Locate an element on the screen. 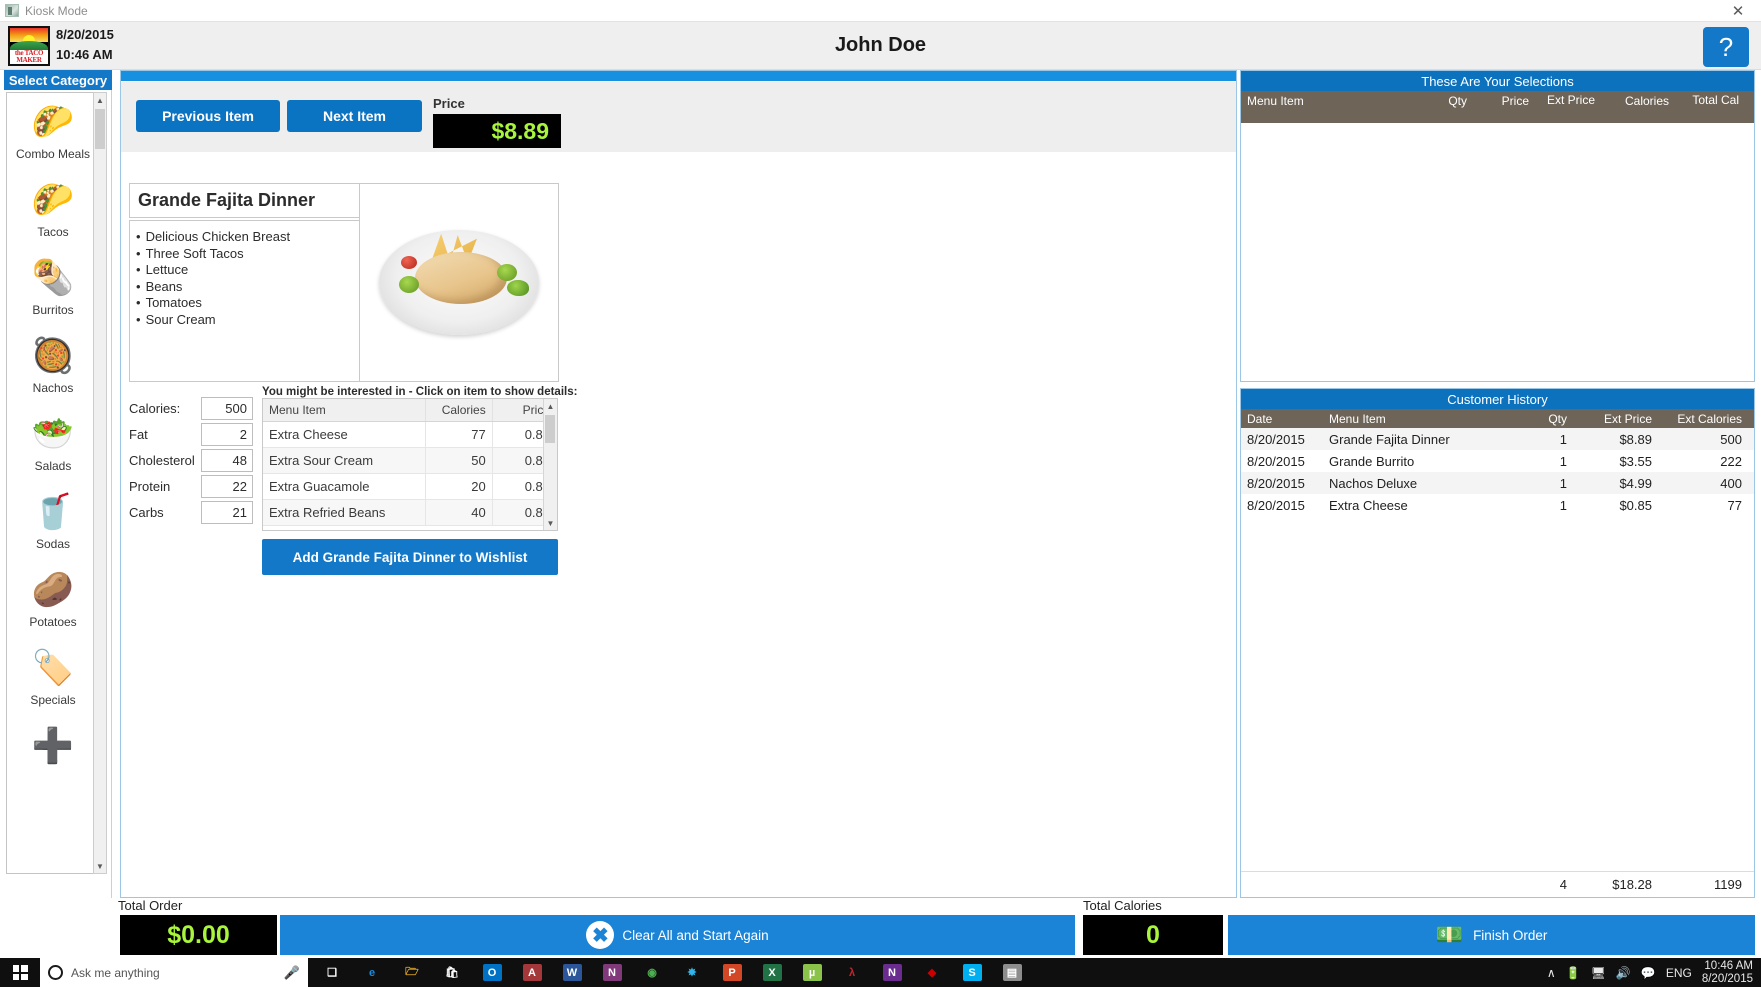 This screenshot has width=1761, height=987. clock: 10:46 AM 8/20/2015 is located at coordinates (1727, 973).